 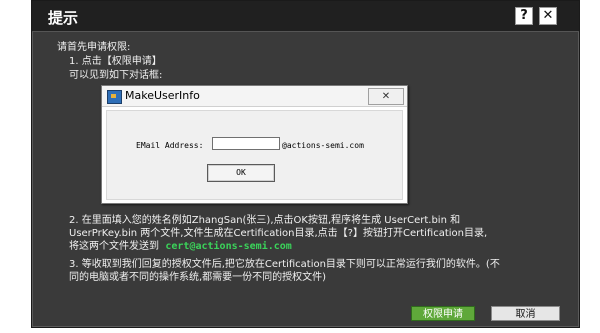 I want to click on makeuserinfo-close-icon: ✕, so click(x=386, y=96).